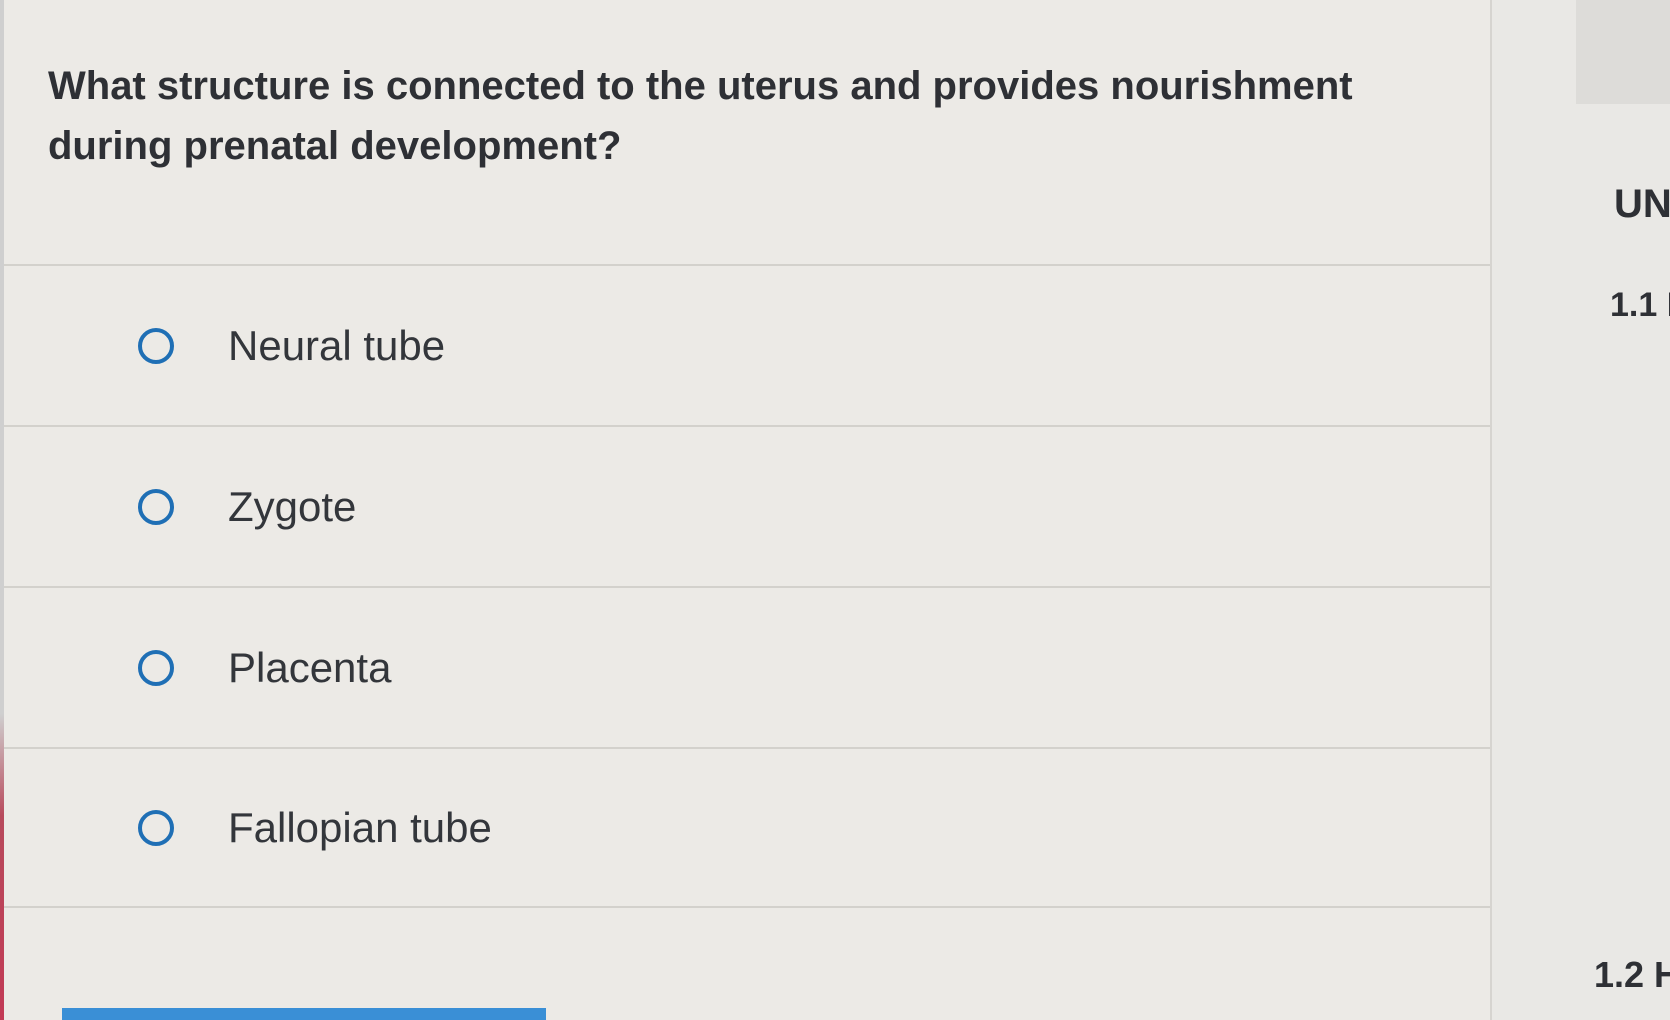 The height and width of the screenshot is (1020, 1670). Describe the element at coordinates (337, 345) in the screenshot. I see `option-label: Neural tube` at that location.